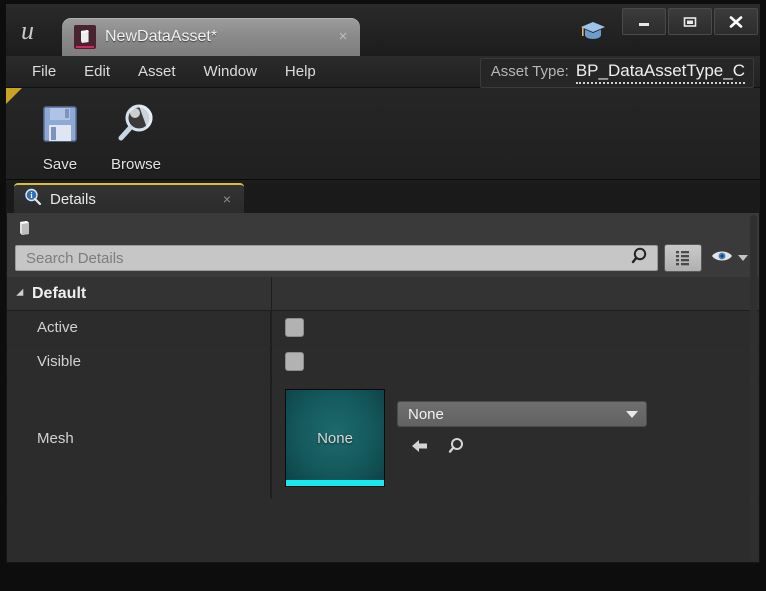 The height and width of the screenshot is (591, 766). I want to click on details-vertical-scrollbar, so click(753, 387).